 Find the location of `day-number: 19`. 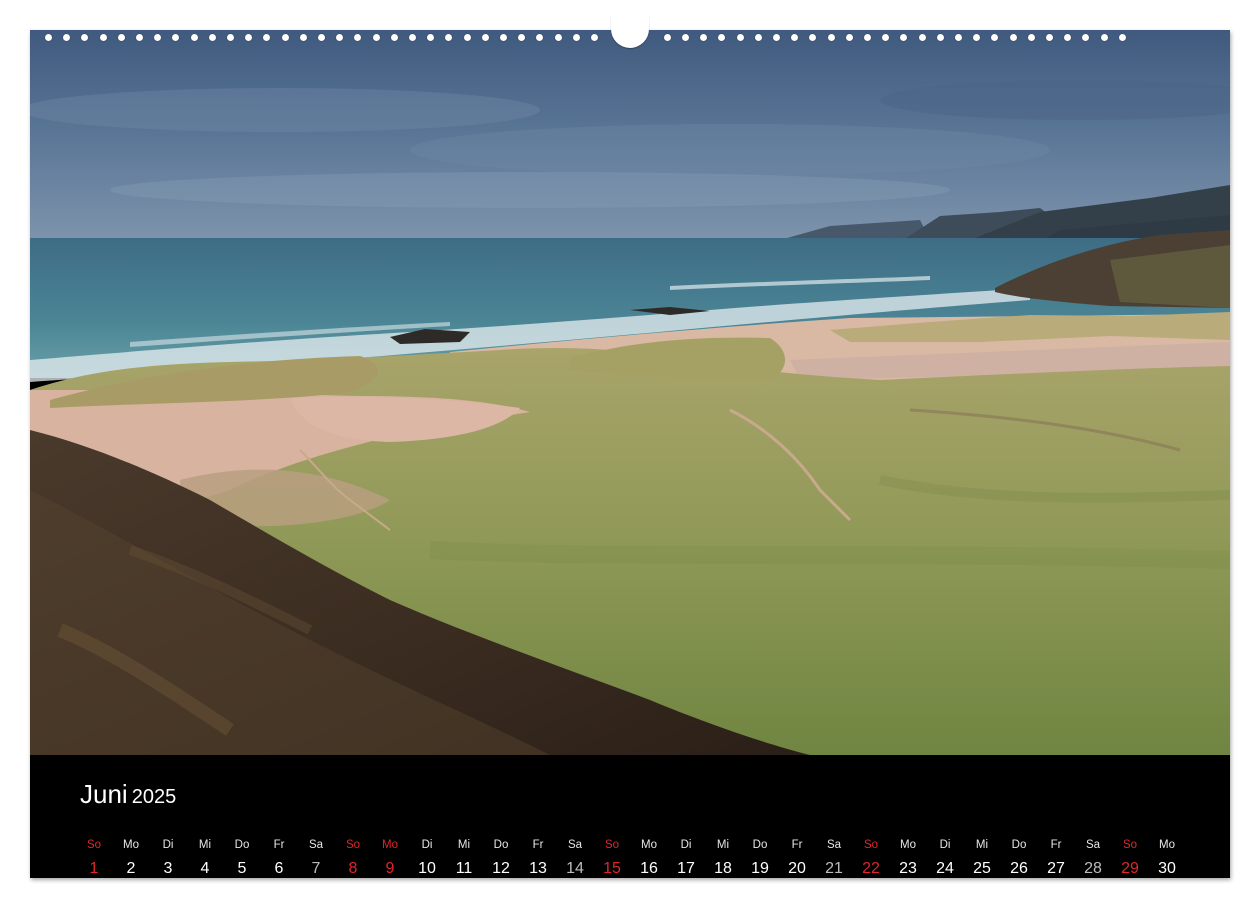

day-number: 19 is located at coordinates (760, 868).